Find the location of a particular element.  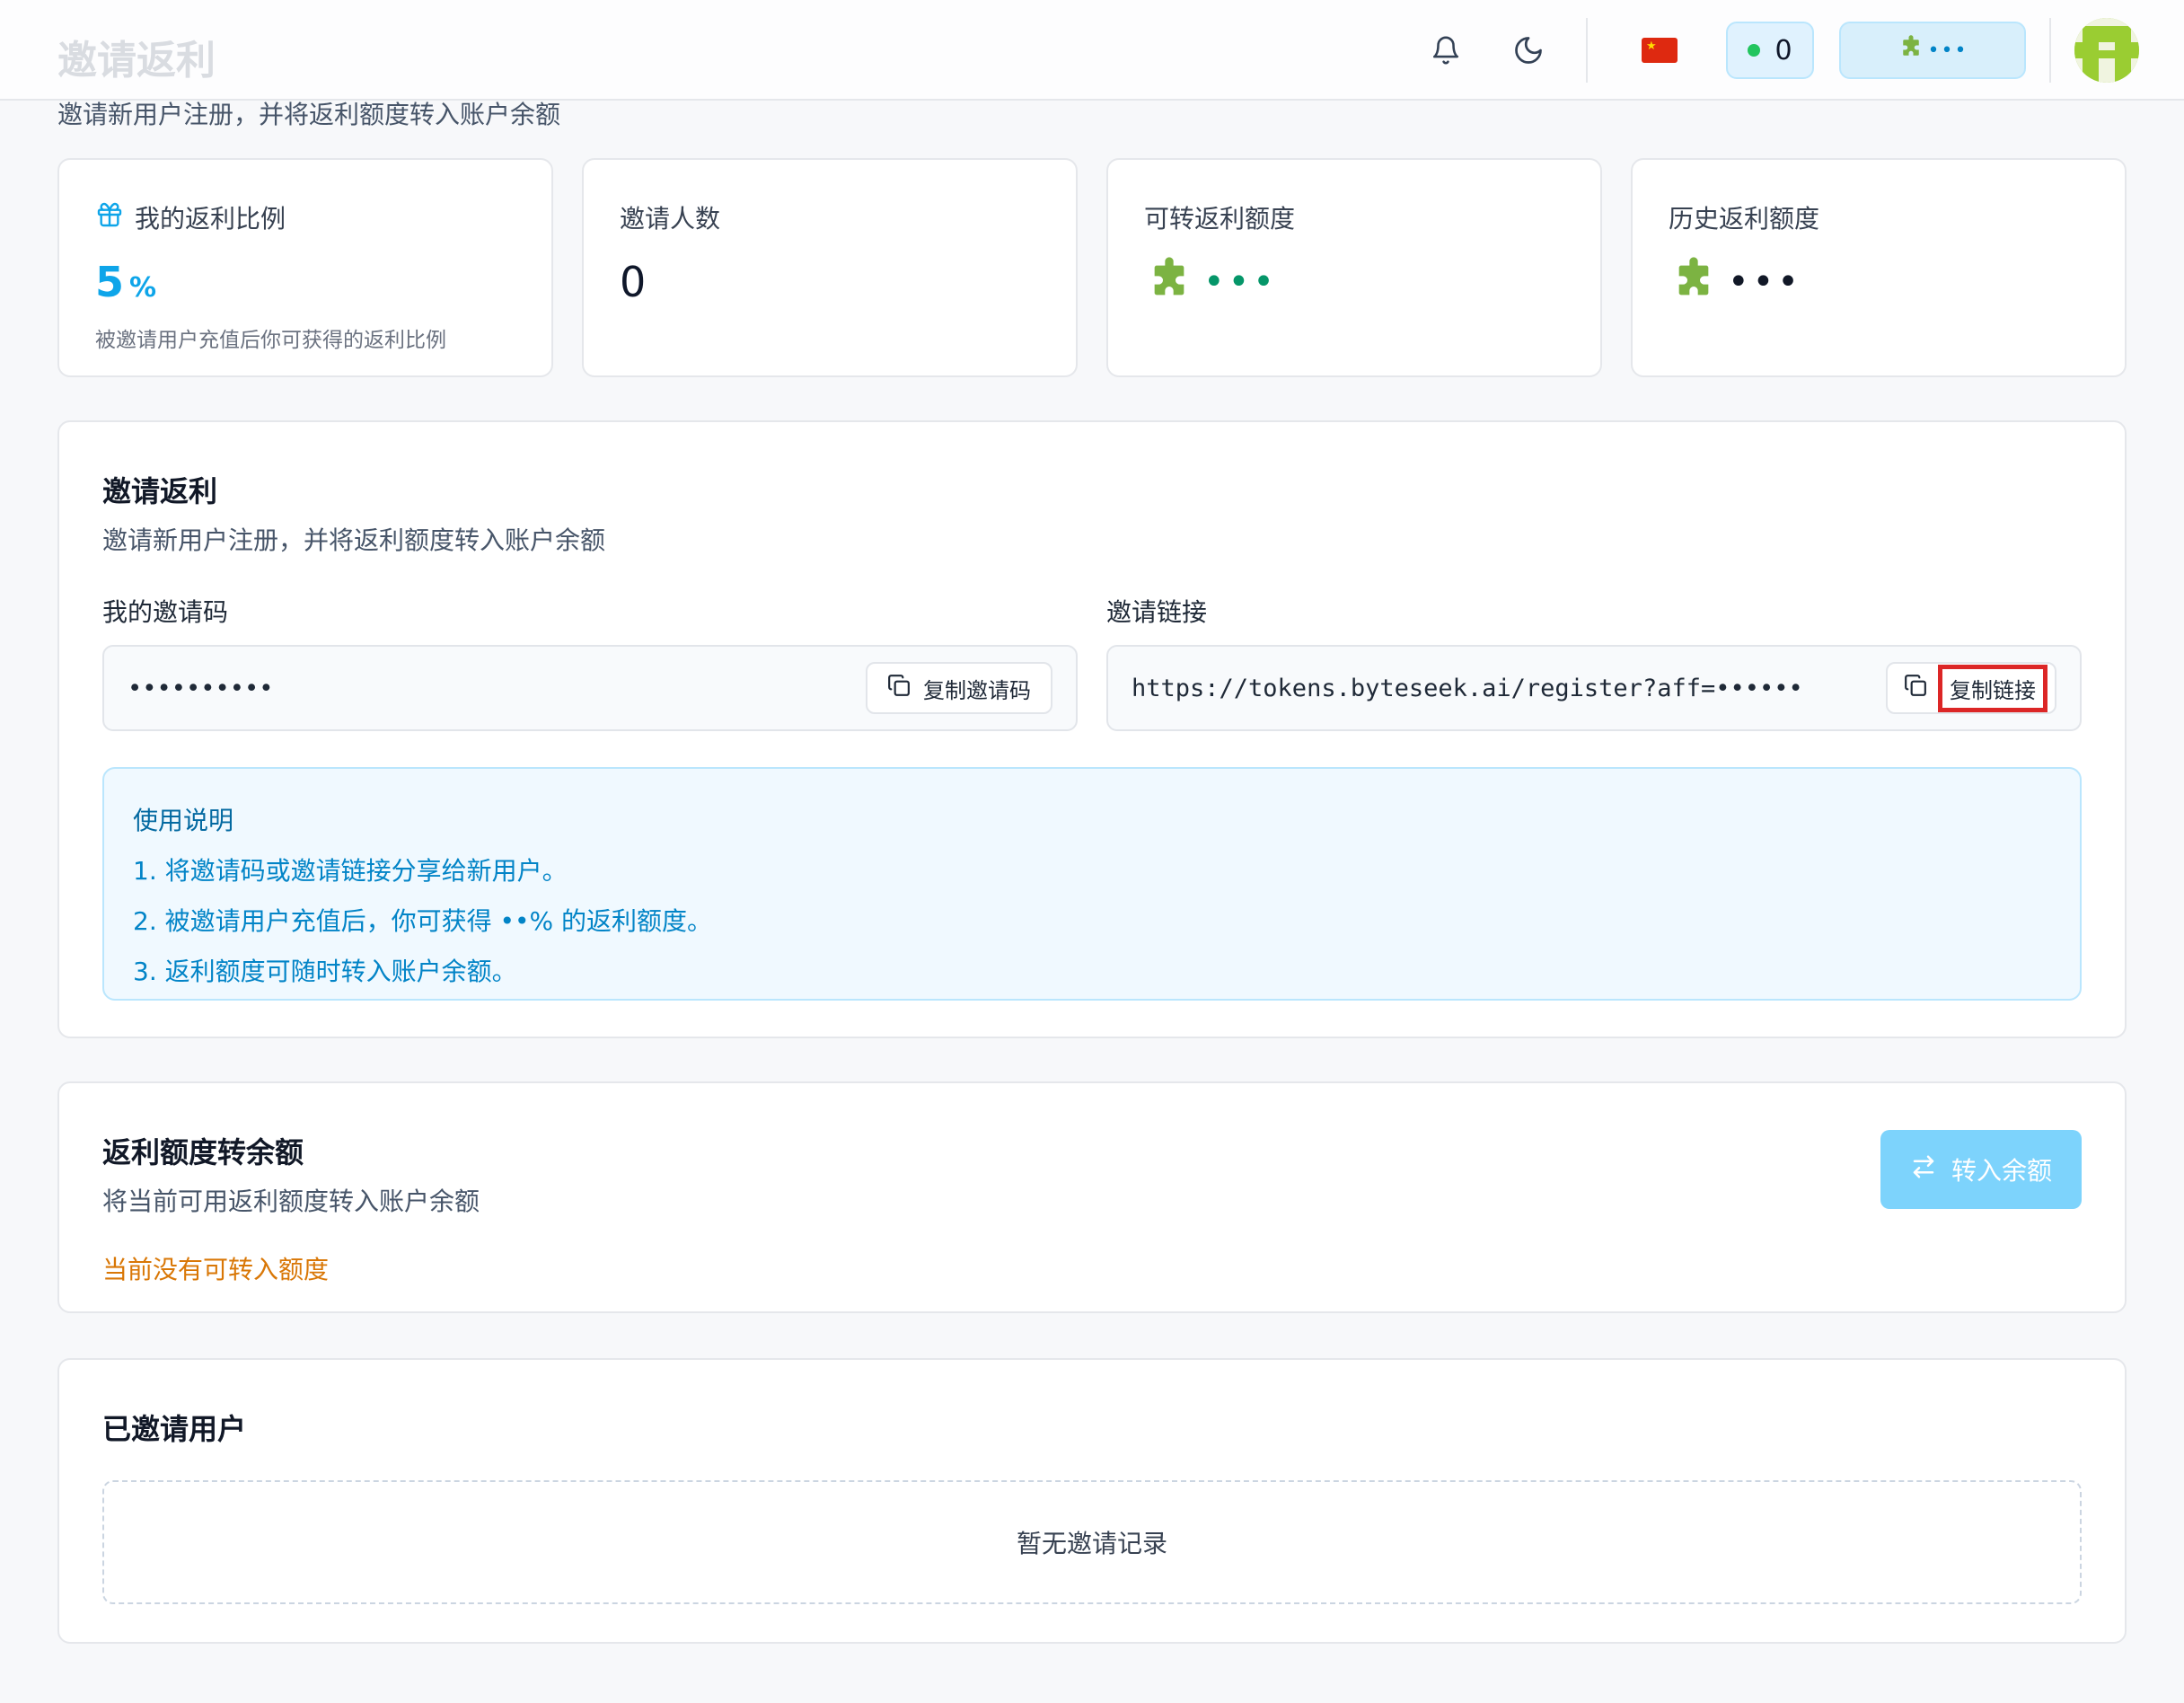

stat-transferable-rebate: 可转返利额度 ••• is located at coordinates (1354, 268).